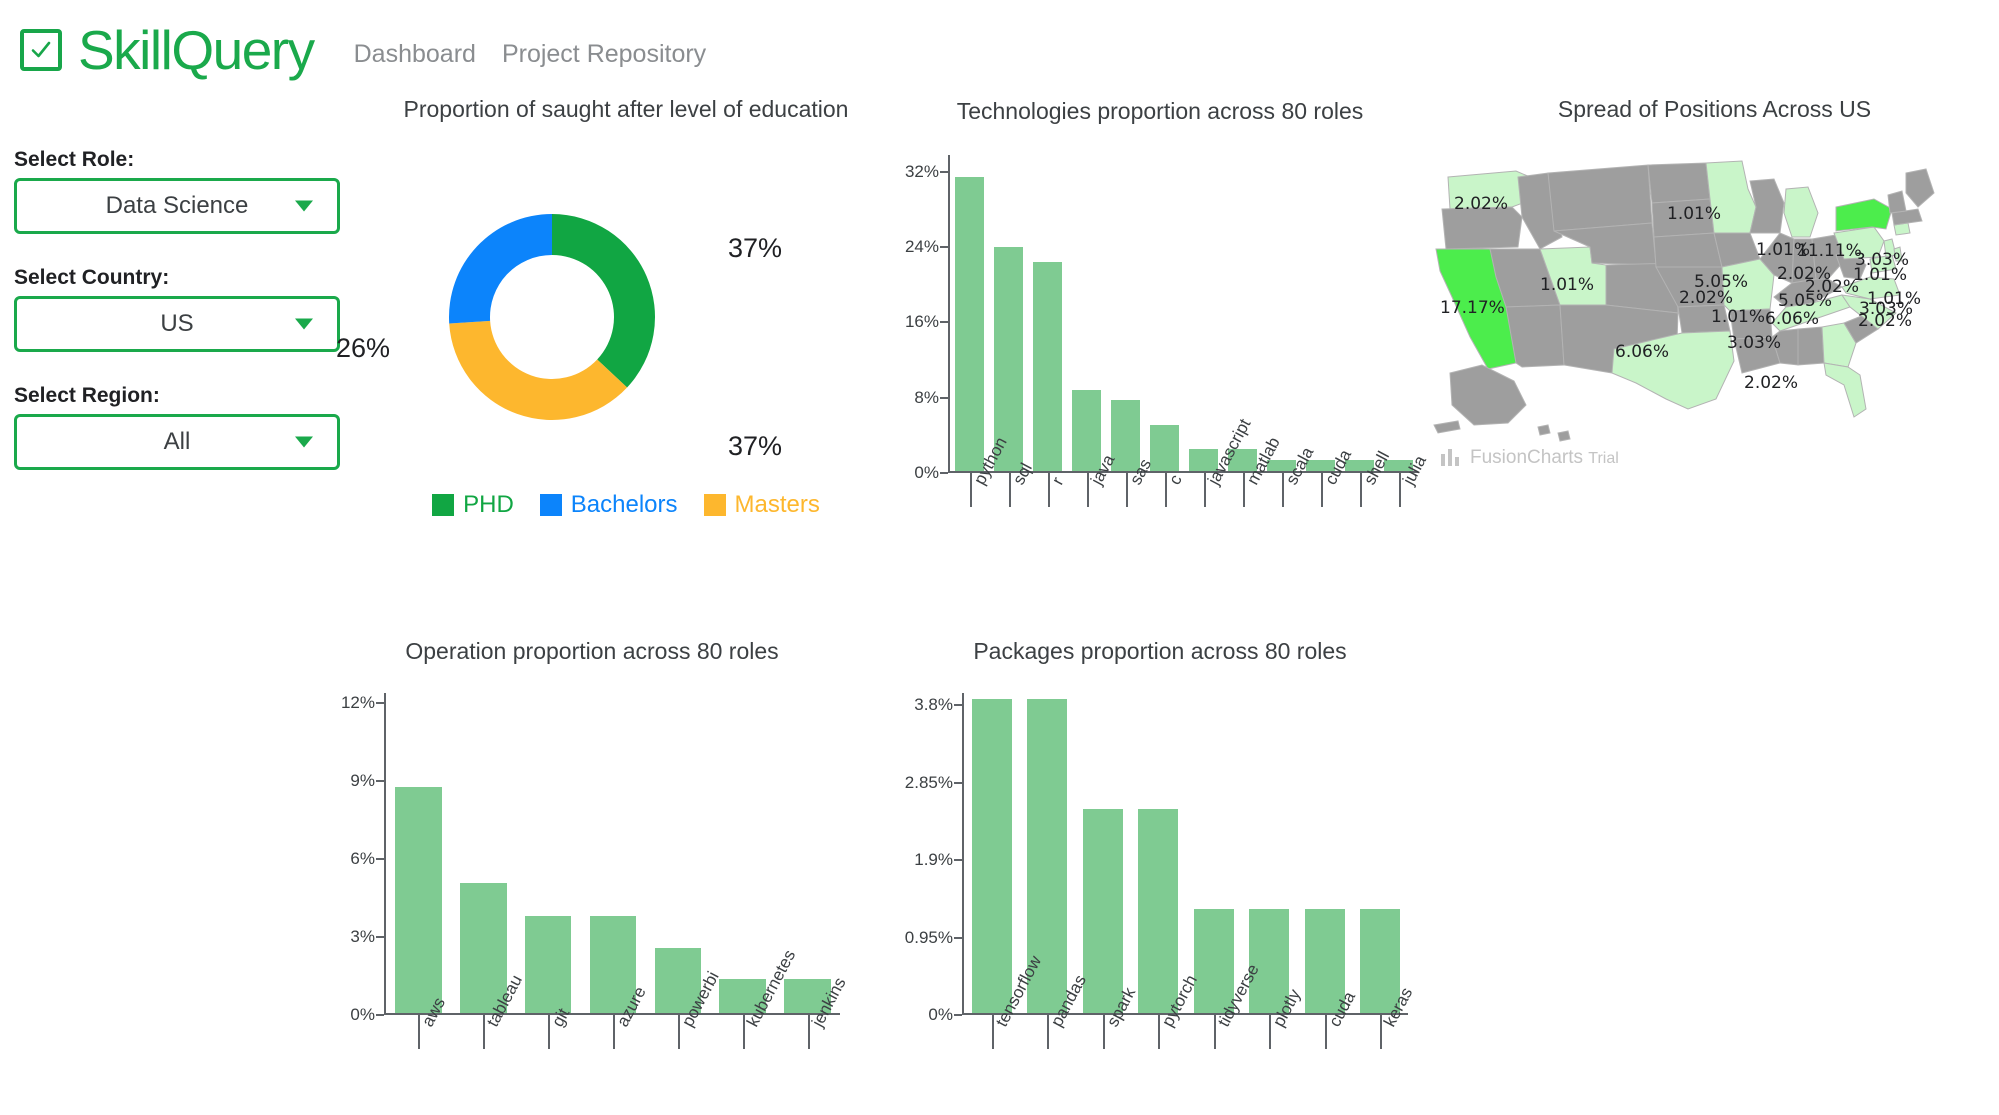 The width and height of the screenshot is (1999, 1115). I want to click on bar-r, so click(1047, 366).